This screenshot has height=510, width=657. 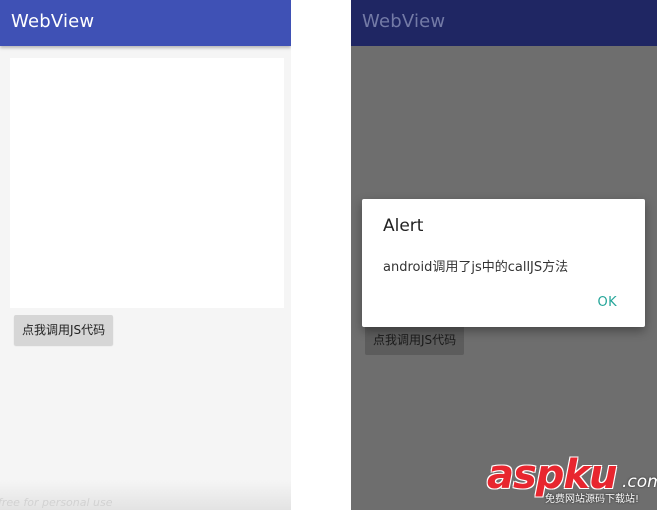 I want to click on aspku-logo: aspku .com 免费网站源码下载站!, so click(x=572, y=480).